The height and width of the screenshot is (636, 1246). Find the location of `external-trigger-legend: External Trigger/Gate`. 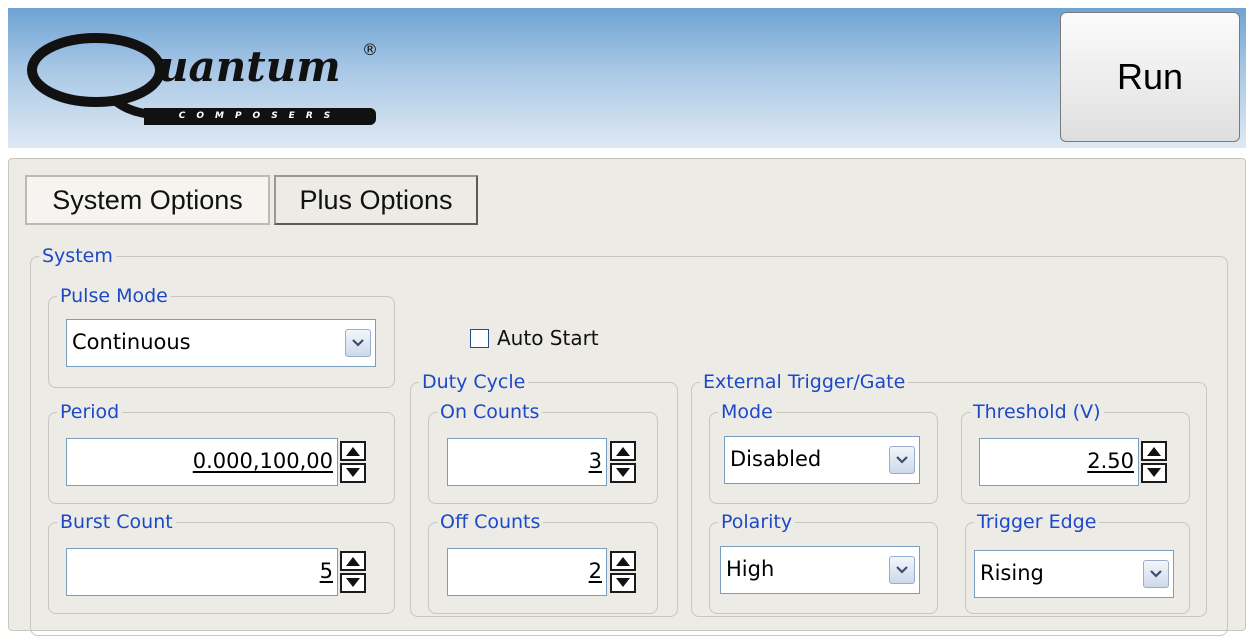

external-trigger-legend: External Trigger/Gate is located at coordinates (804, 382).